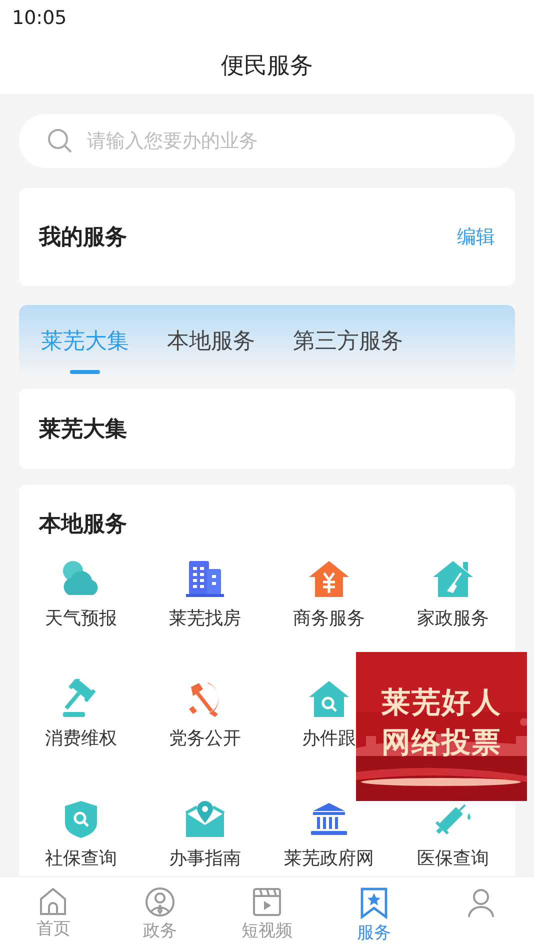 The image size is (534, 949). I want to click on banner-text: 莱芜好人, so click(442, 702).